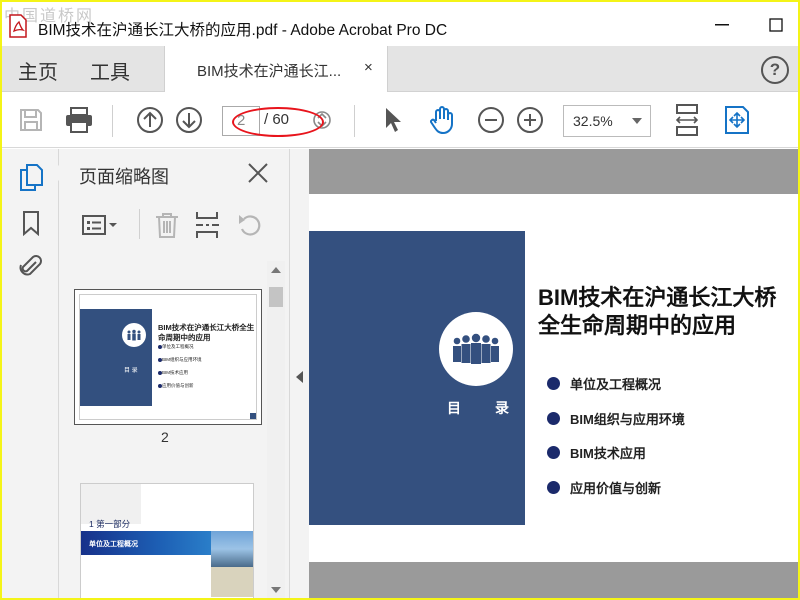 The height and width of the screenshot is (600, 800). I want to click on toolbar: 2 / 60 32.5%, so click(400, 120).